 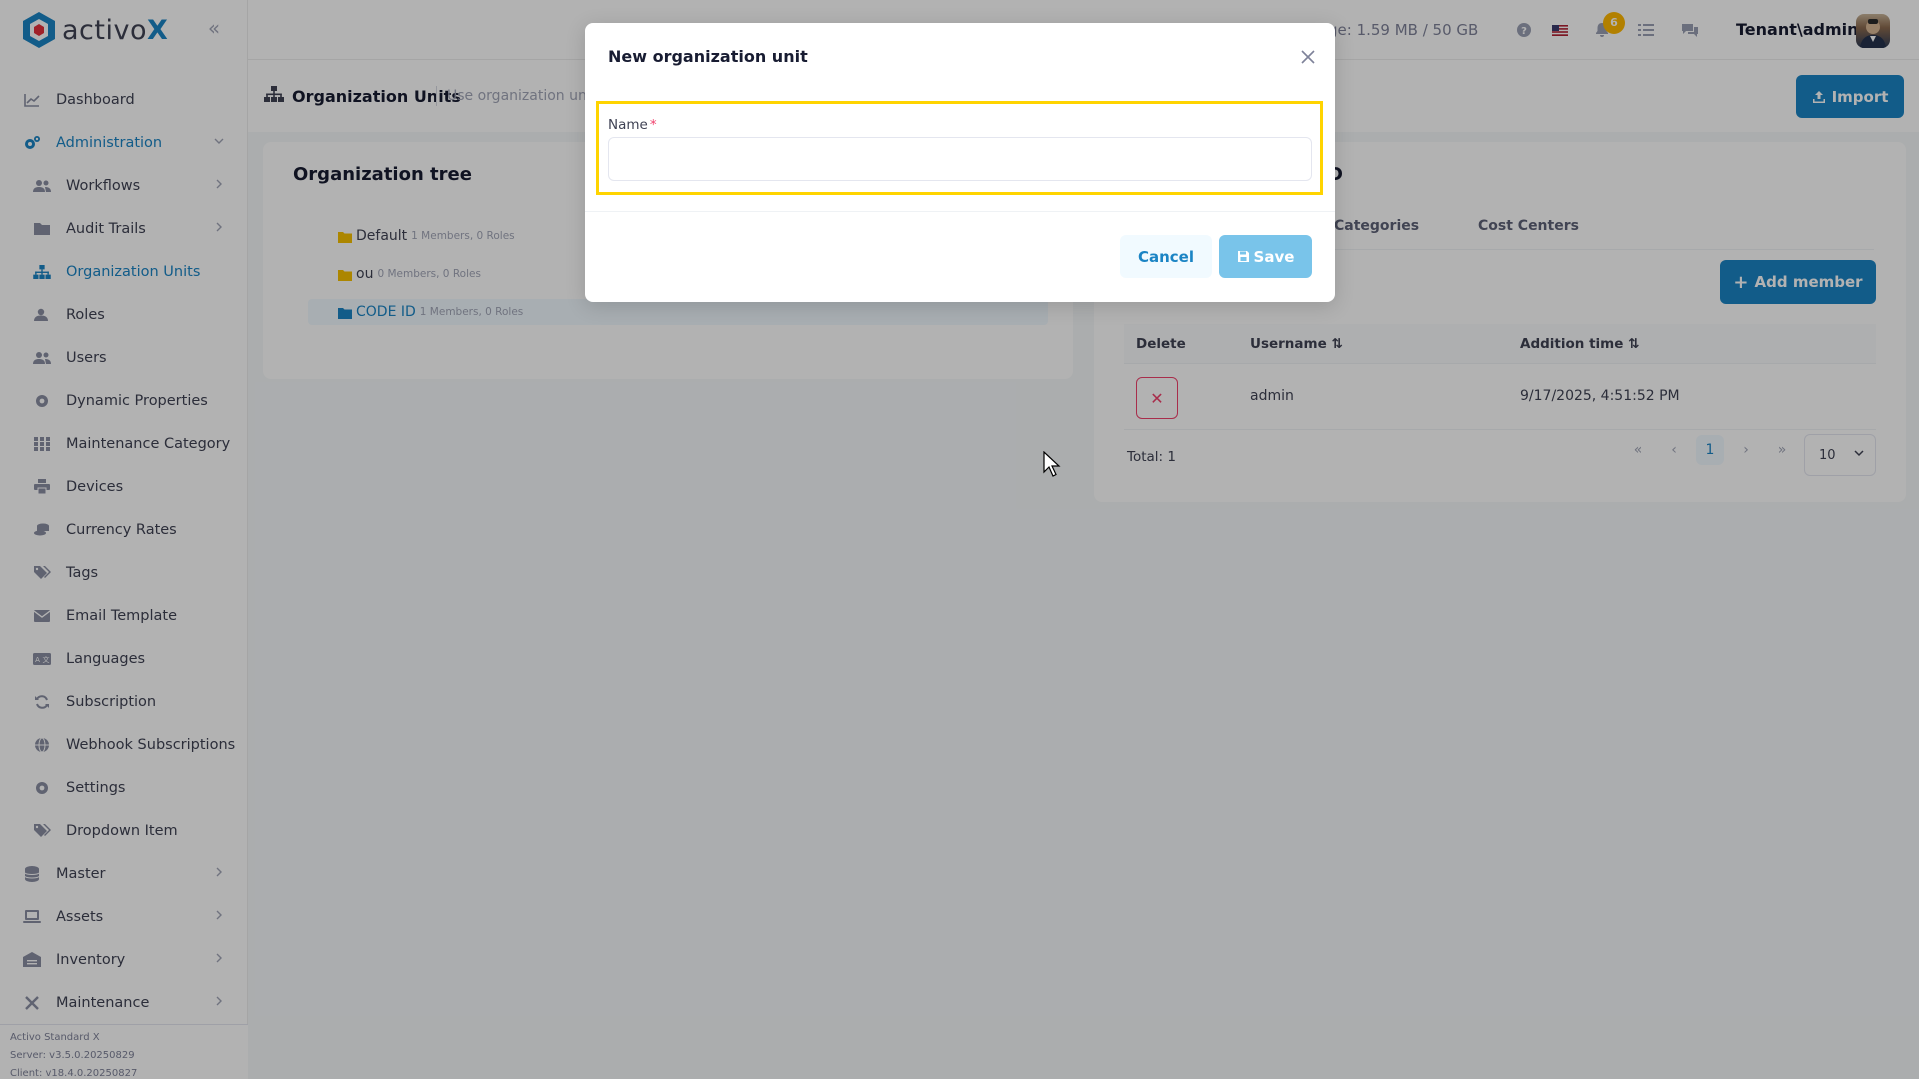 I want to click on close-icon, so click(x=1308, y=57).